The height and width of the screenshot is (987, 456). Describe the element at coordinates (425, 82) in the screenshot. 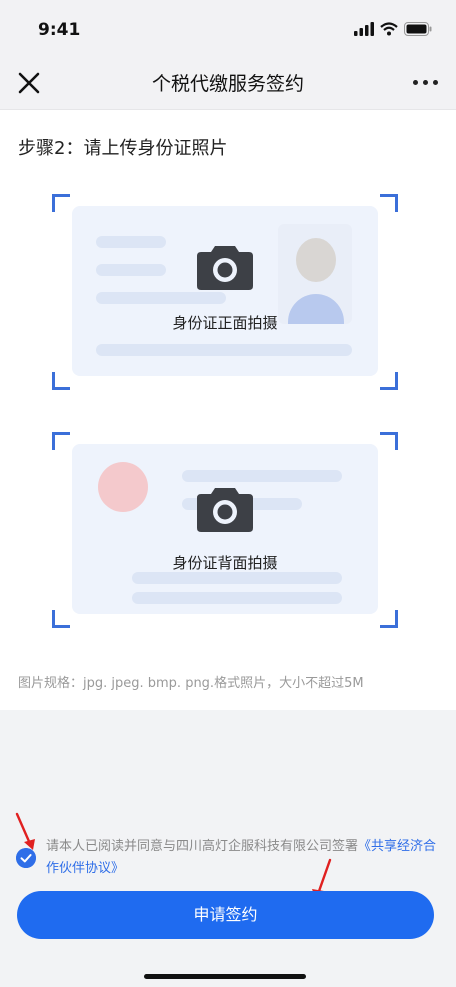

I see `more-icon` at that location.